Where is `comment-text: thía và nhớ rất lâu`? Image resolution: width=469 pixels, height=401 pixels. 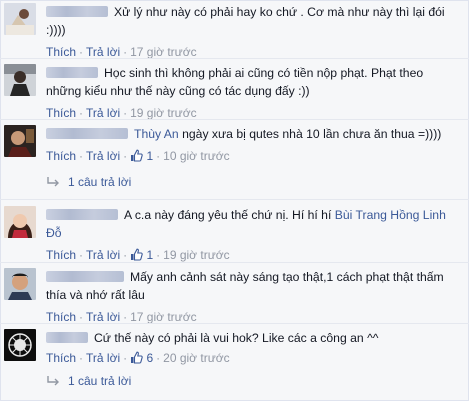 comment-text: thía và nhớ rất lâu is located at coordinates (95, 295).